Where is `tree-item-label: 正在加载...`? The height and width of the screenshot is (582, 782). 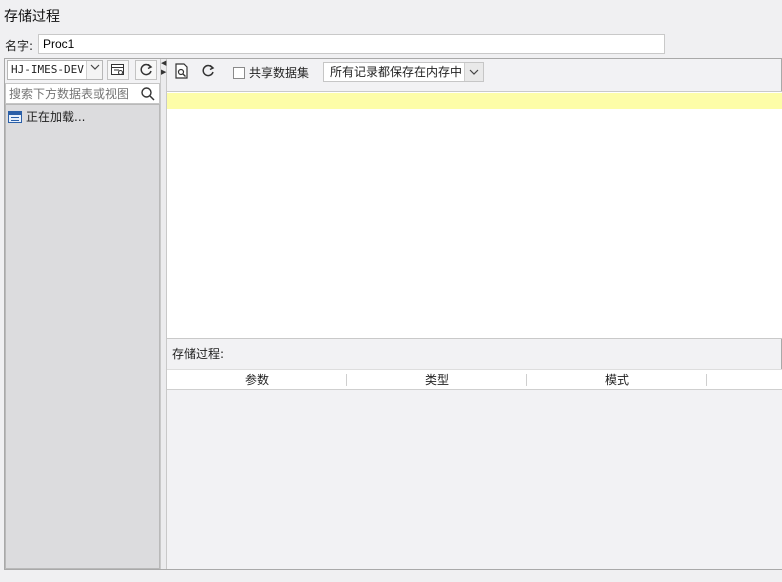
tree-item-label: 正在加载... is located at coordinates (56, 117).